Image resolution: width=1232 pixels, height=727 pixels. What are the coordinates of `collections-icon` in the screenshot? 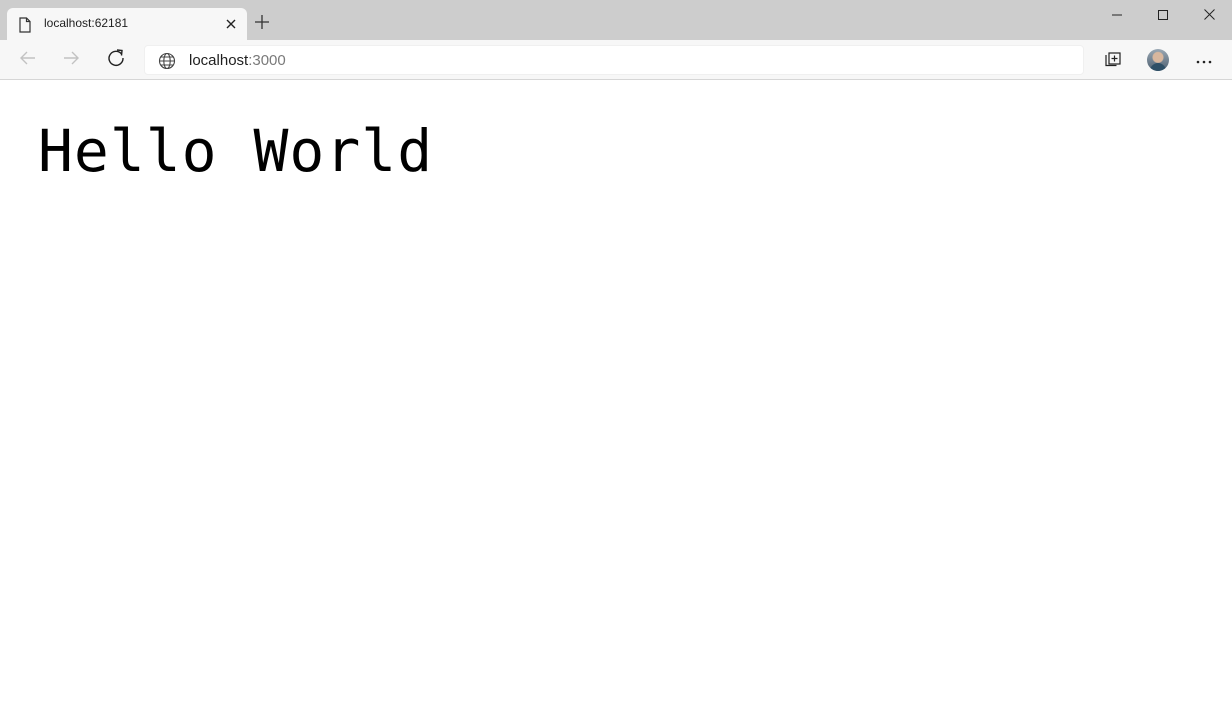 It's located at (1113, 60).